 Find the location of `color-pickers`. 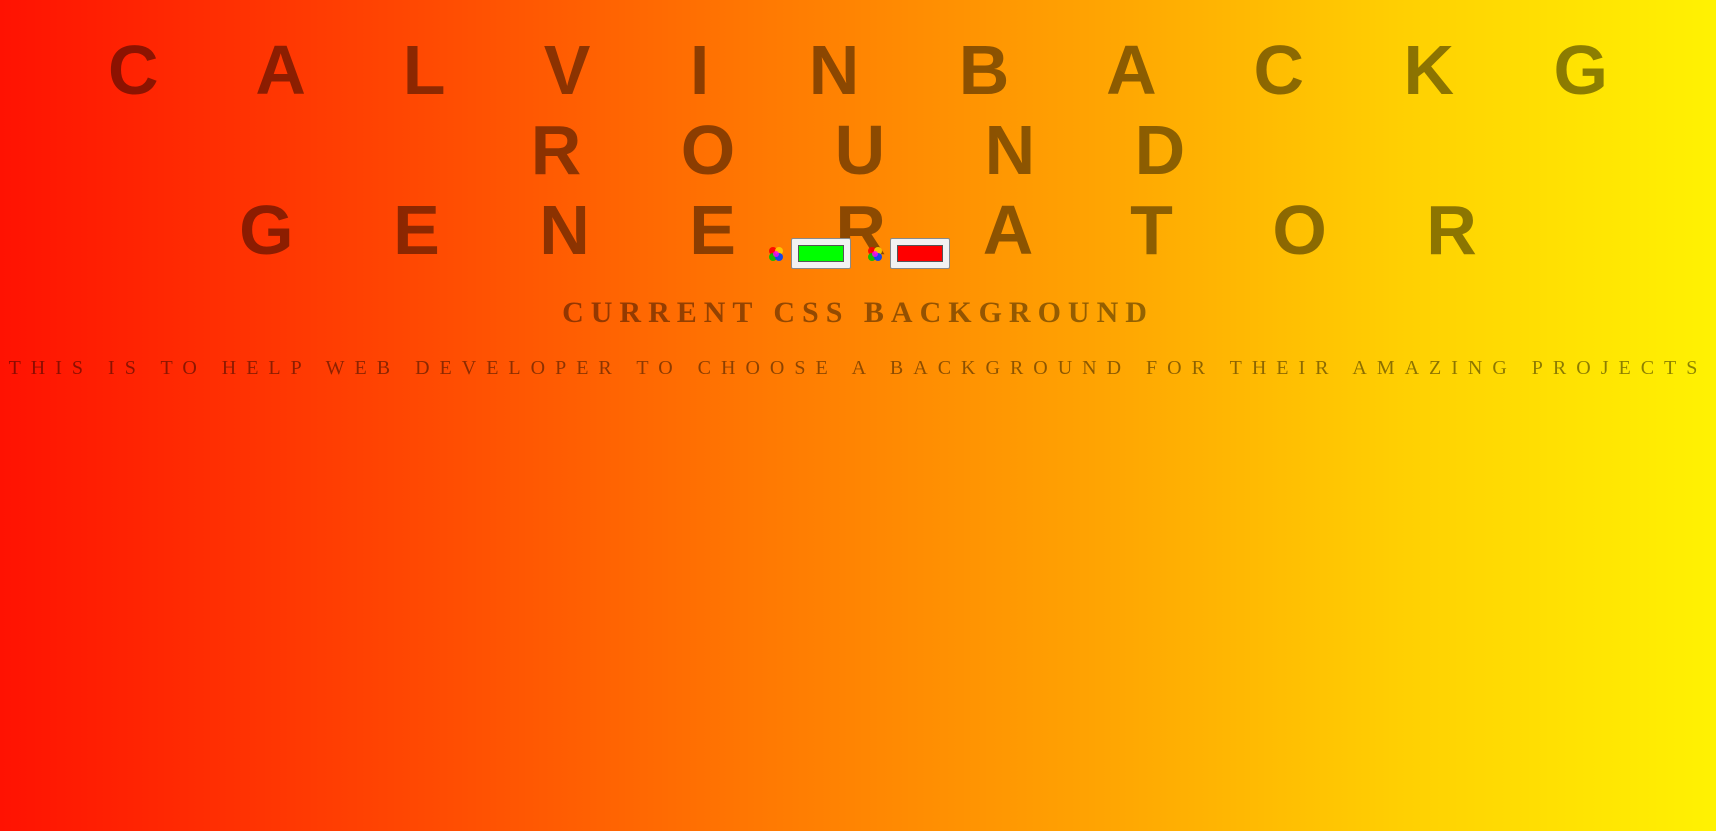

color-pickers is located at coordinates (858, 253).